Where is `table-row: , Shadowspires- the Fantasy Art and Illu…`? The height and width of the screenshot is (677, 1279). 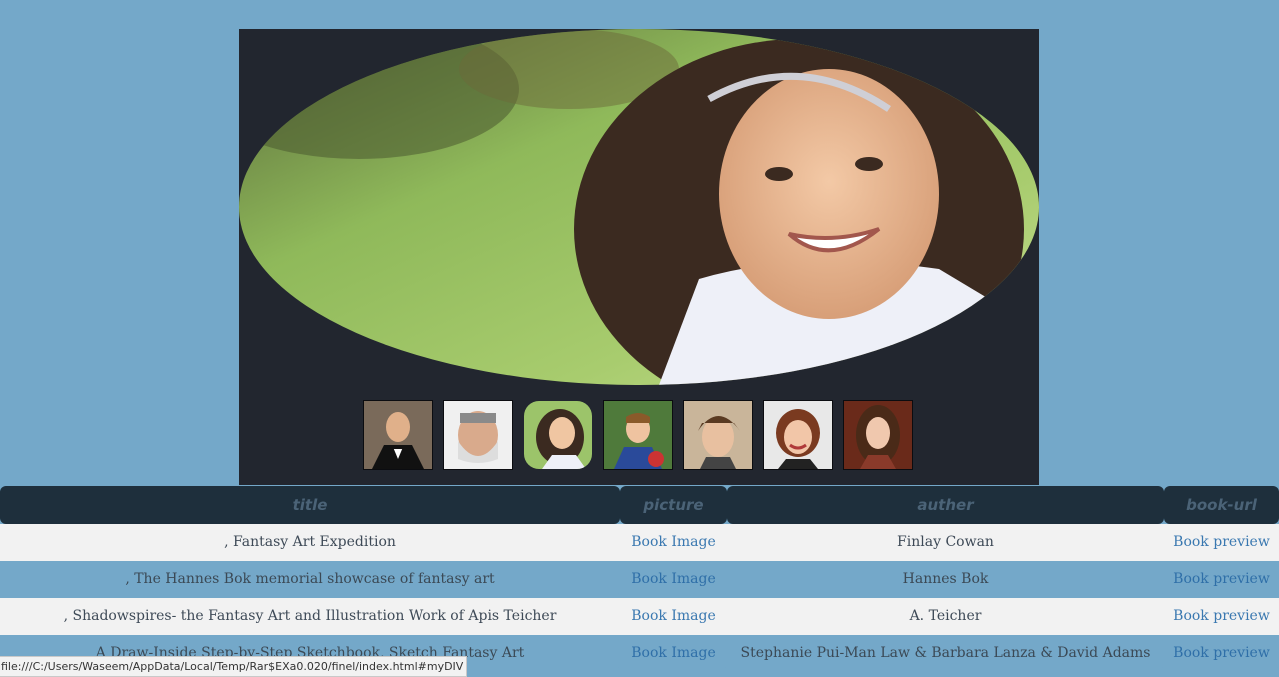
table-row: , Shadowspires- the Fantasy Art and Illu… is located at coordinates (639, 616).